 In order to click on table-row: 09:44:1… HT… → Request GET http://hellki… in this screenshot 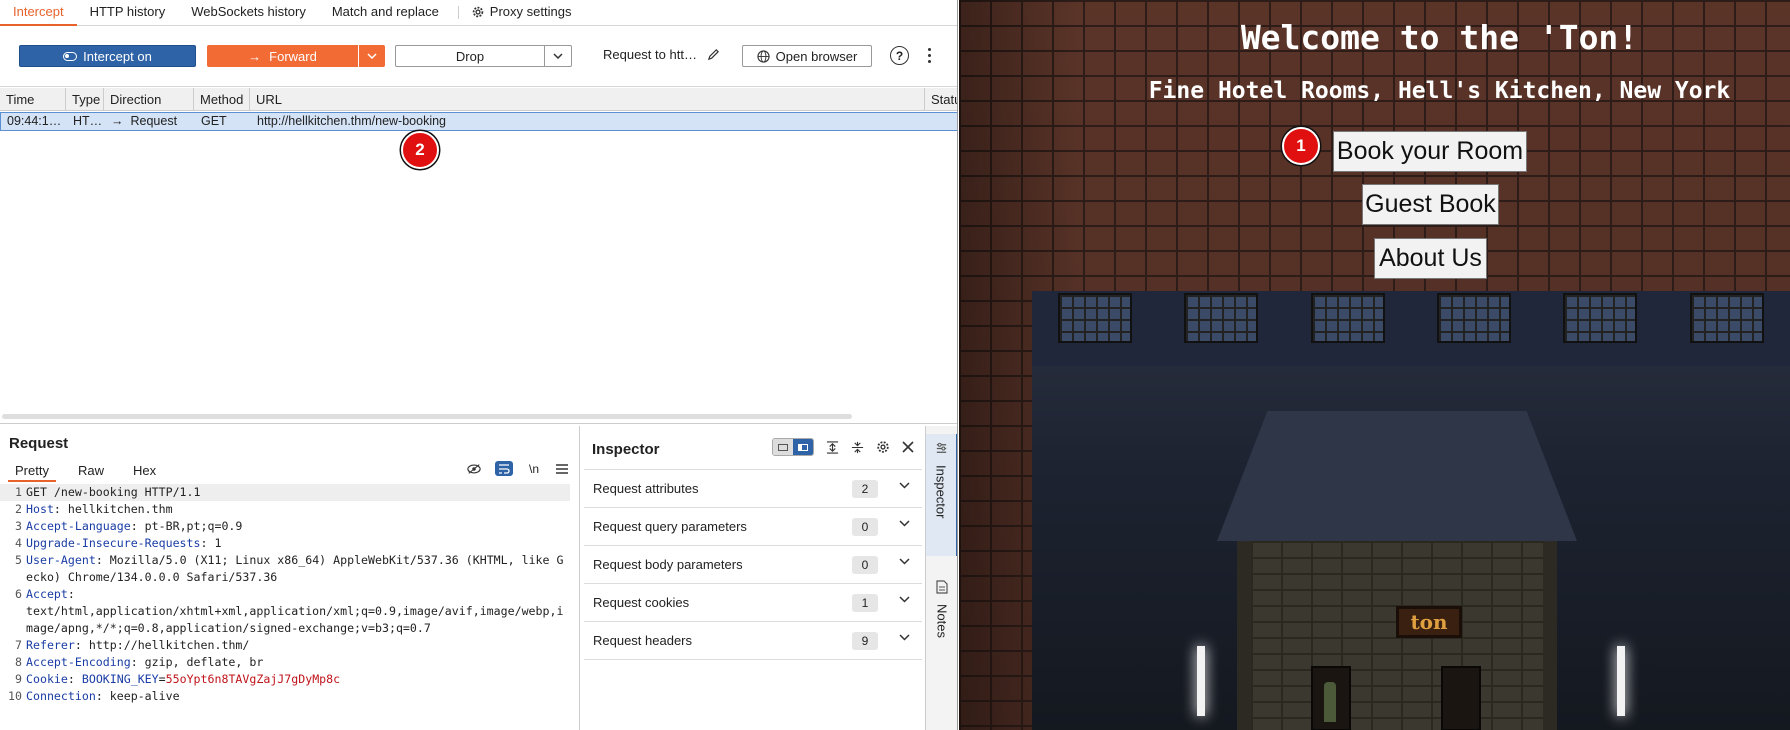, I will do `click(478, 121)`.